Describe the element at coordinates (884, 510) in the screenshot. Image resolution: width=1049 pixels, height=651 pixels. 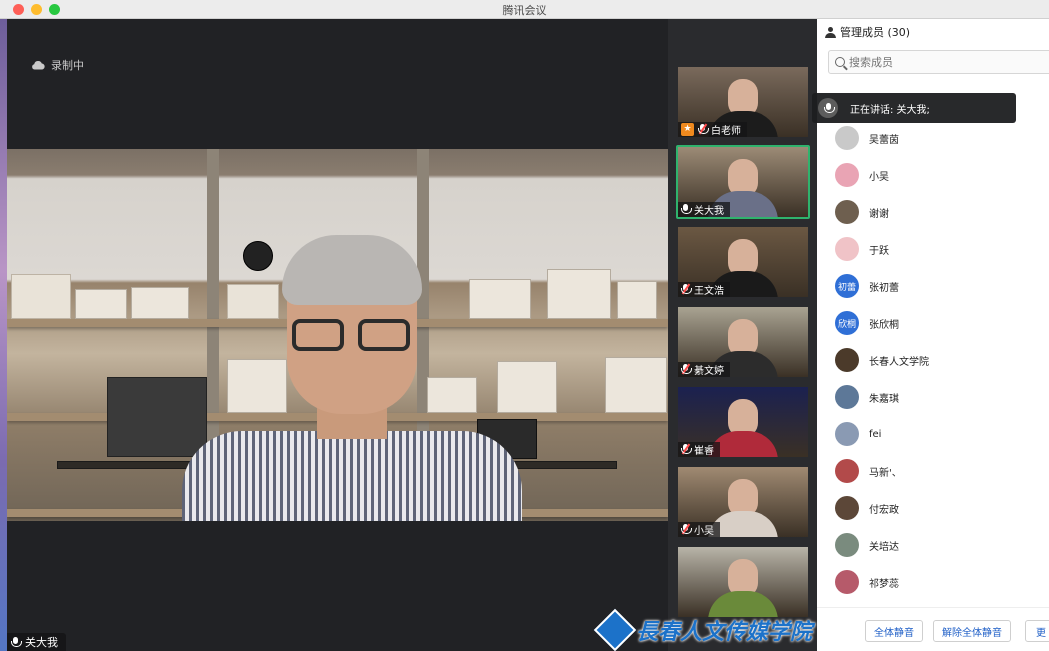
I see `member-name: 付宏政` at that location.